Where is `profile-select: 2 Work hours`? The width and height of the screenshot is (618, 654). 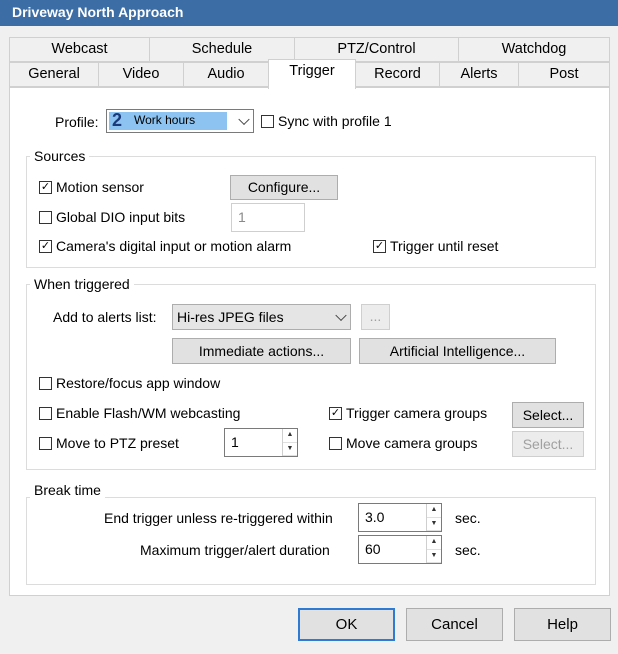 profile-select: 2 Work hours is located at coordinates (180, 121).